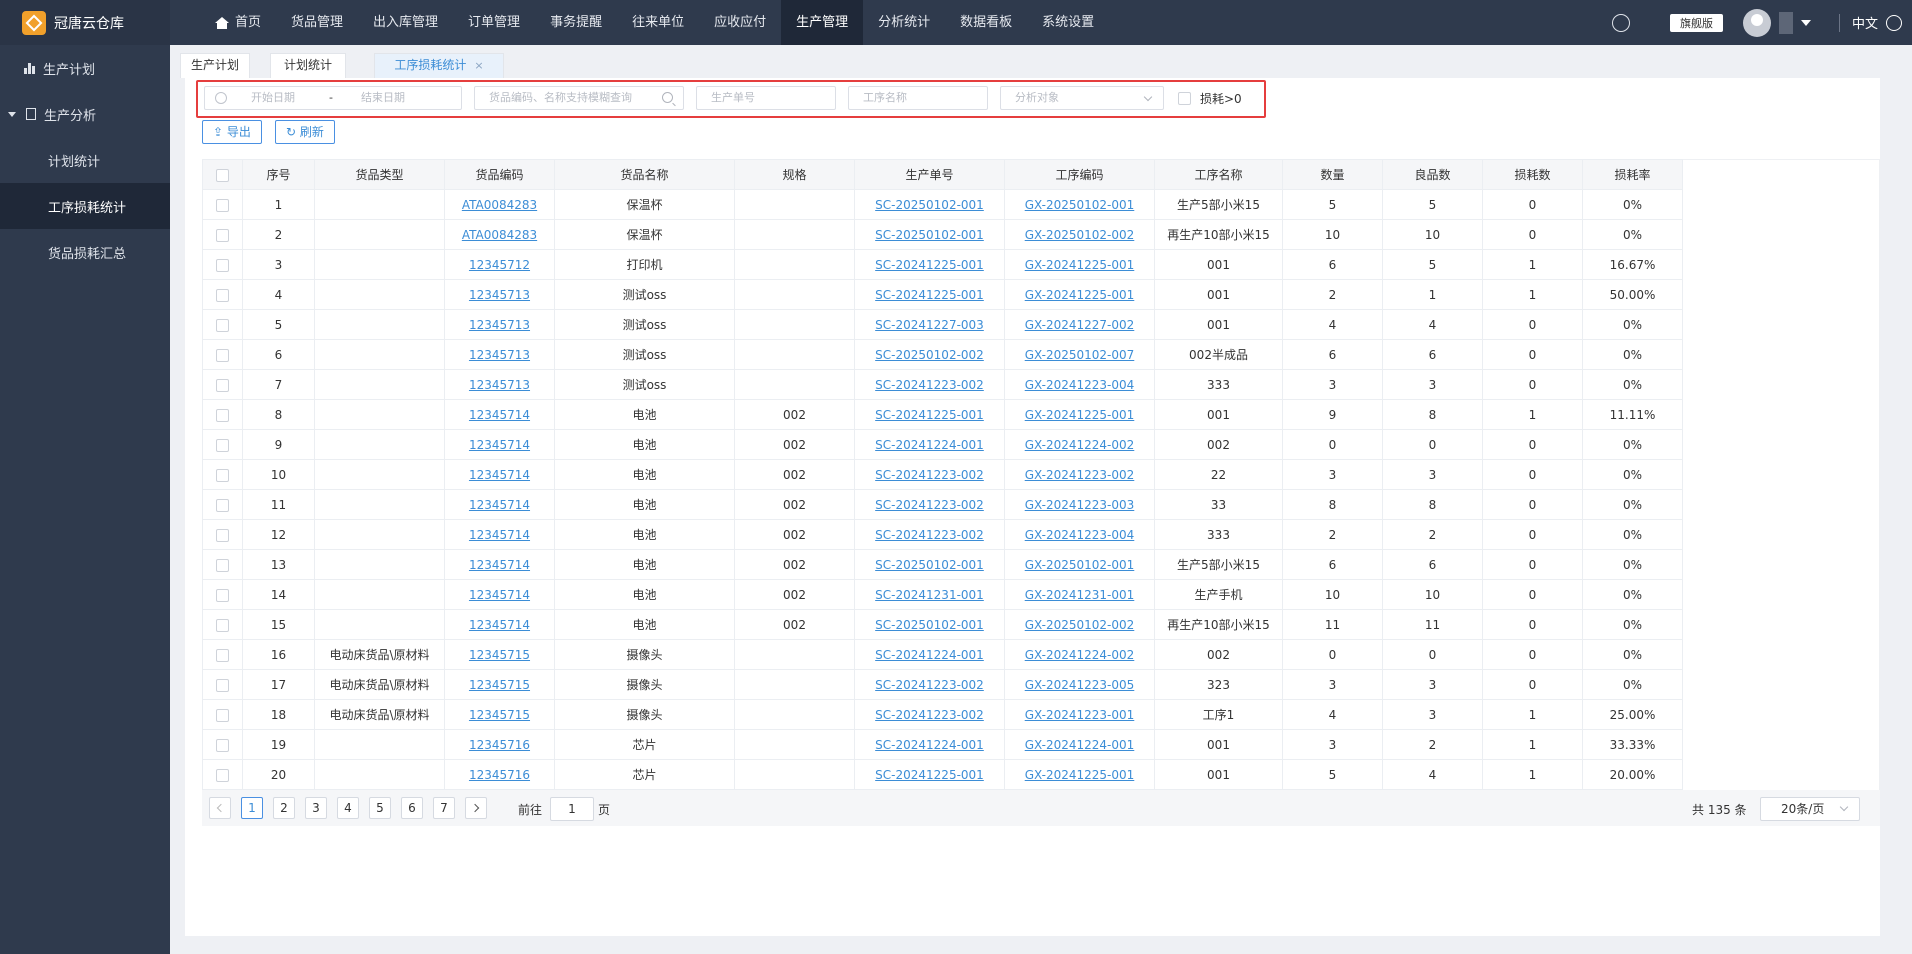 This screenshot has height=954, width=1912. Describe the element at coordinates (1620, 22) in the screenshot. I see `help-icon` at that location.